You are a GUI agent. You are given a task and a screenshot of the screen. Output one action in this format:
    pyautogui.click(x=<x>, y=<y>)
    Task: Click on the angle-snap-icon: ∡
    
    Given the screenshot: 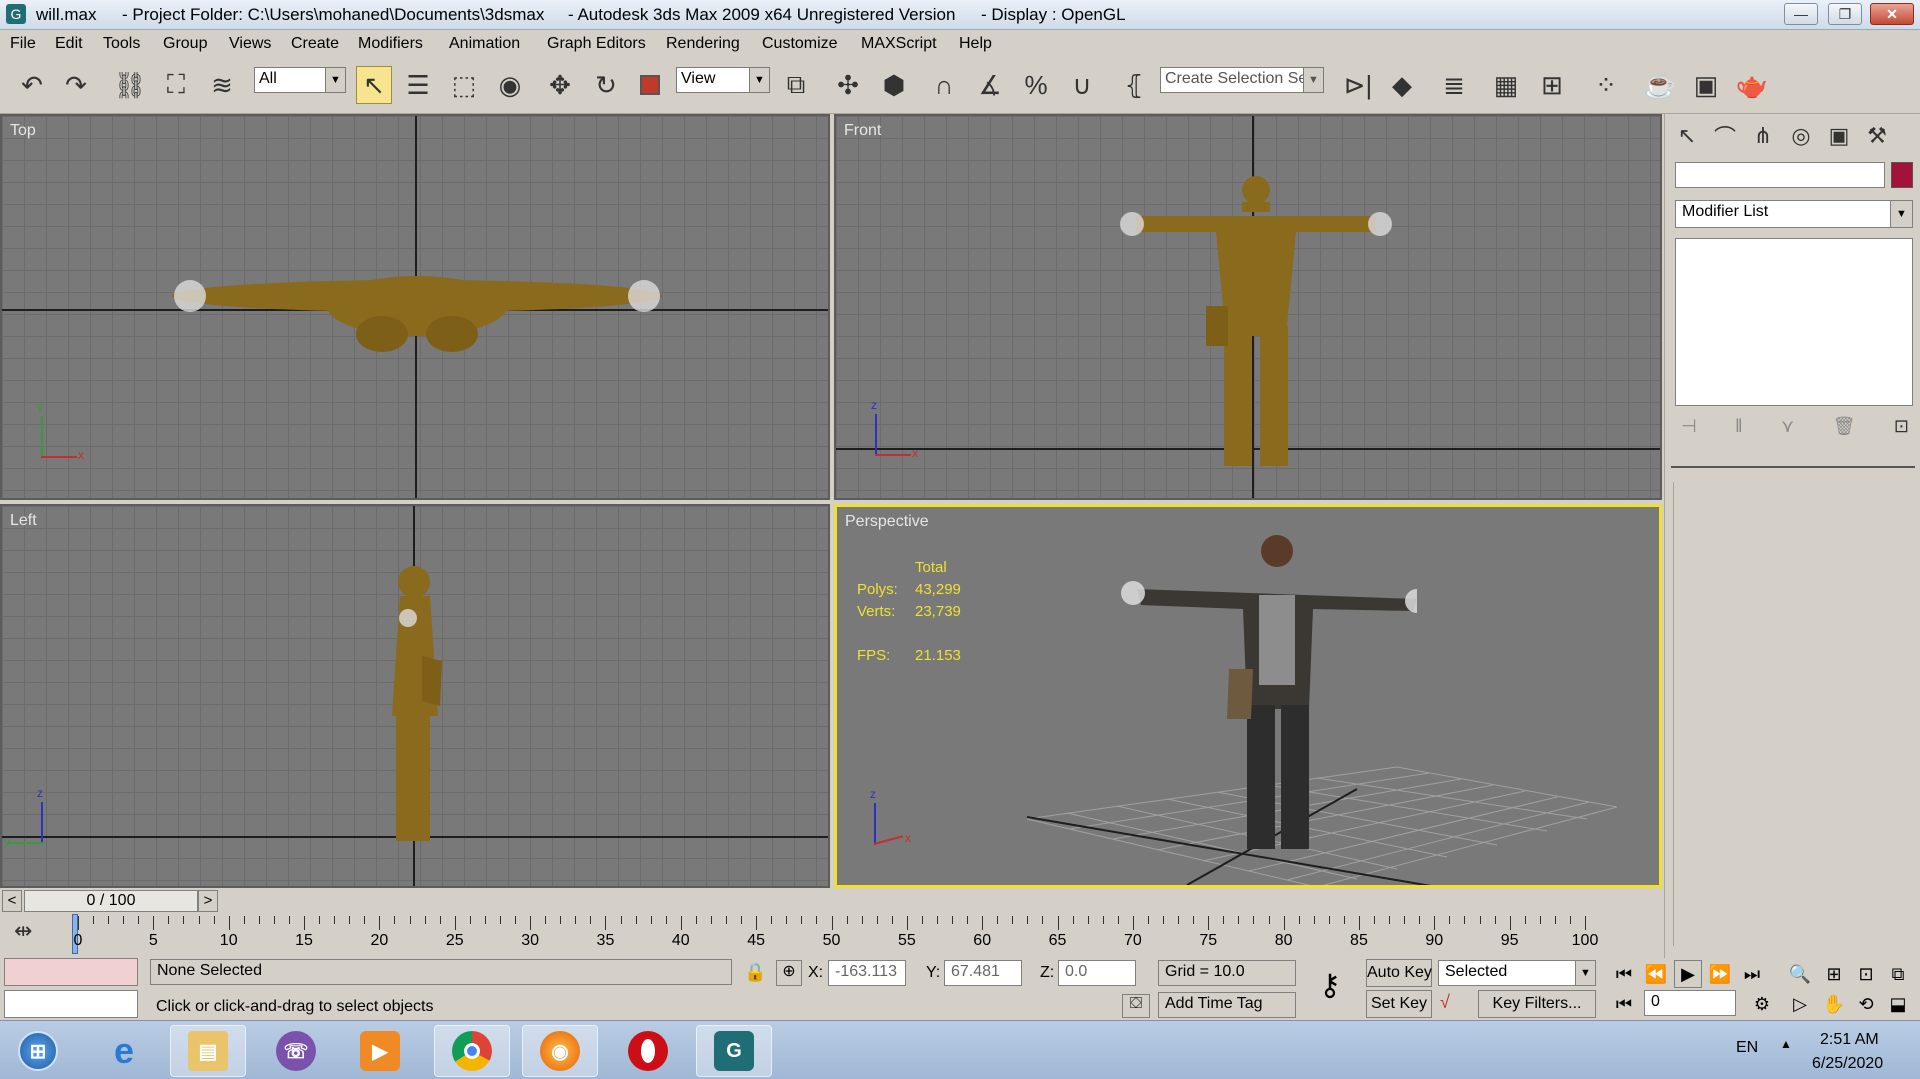 What is the action you would take?
    pyautogui.click(x=990, y=85)
    